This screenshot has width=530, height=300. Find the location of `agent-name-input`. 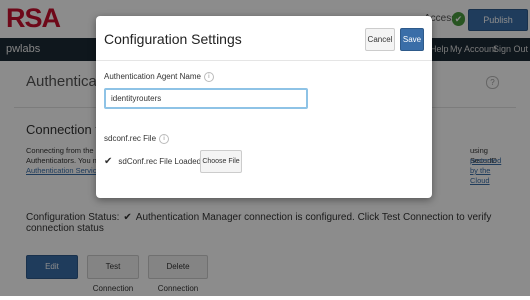

agent-name-input is located at coordinates (206, 98).